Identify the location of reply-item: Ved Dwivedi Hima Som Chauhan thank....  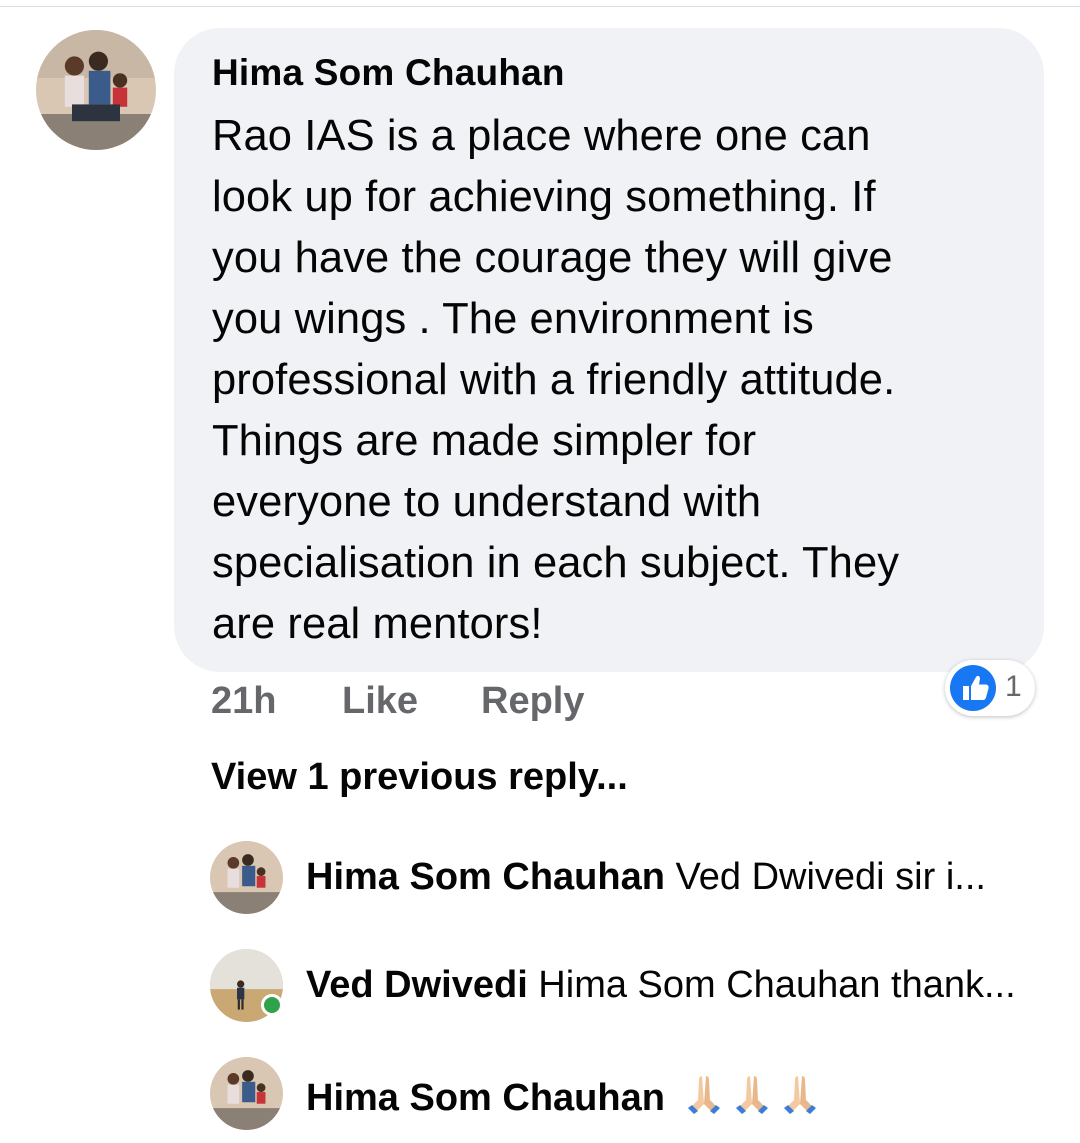
(661, 985).